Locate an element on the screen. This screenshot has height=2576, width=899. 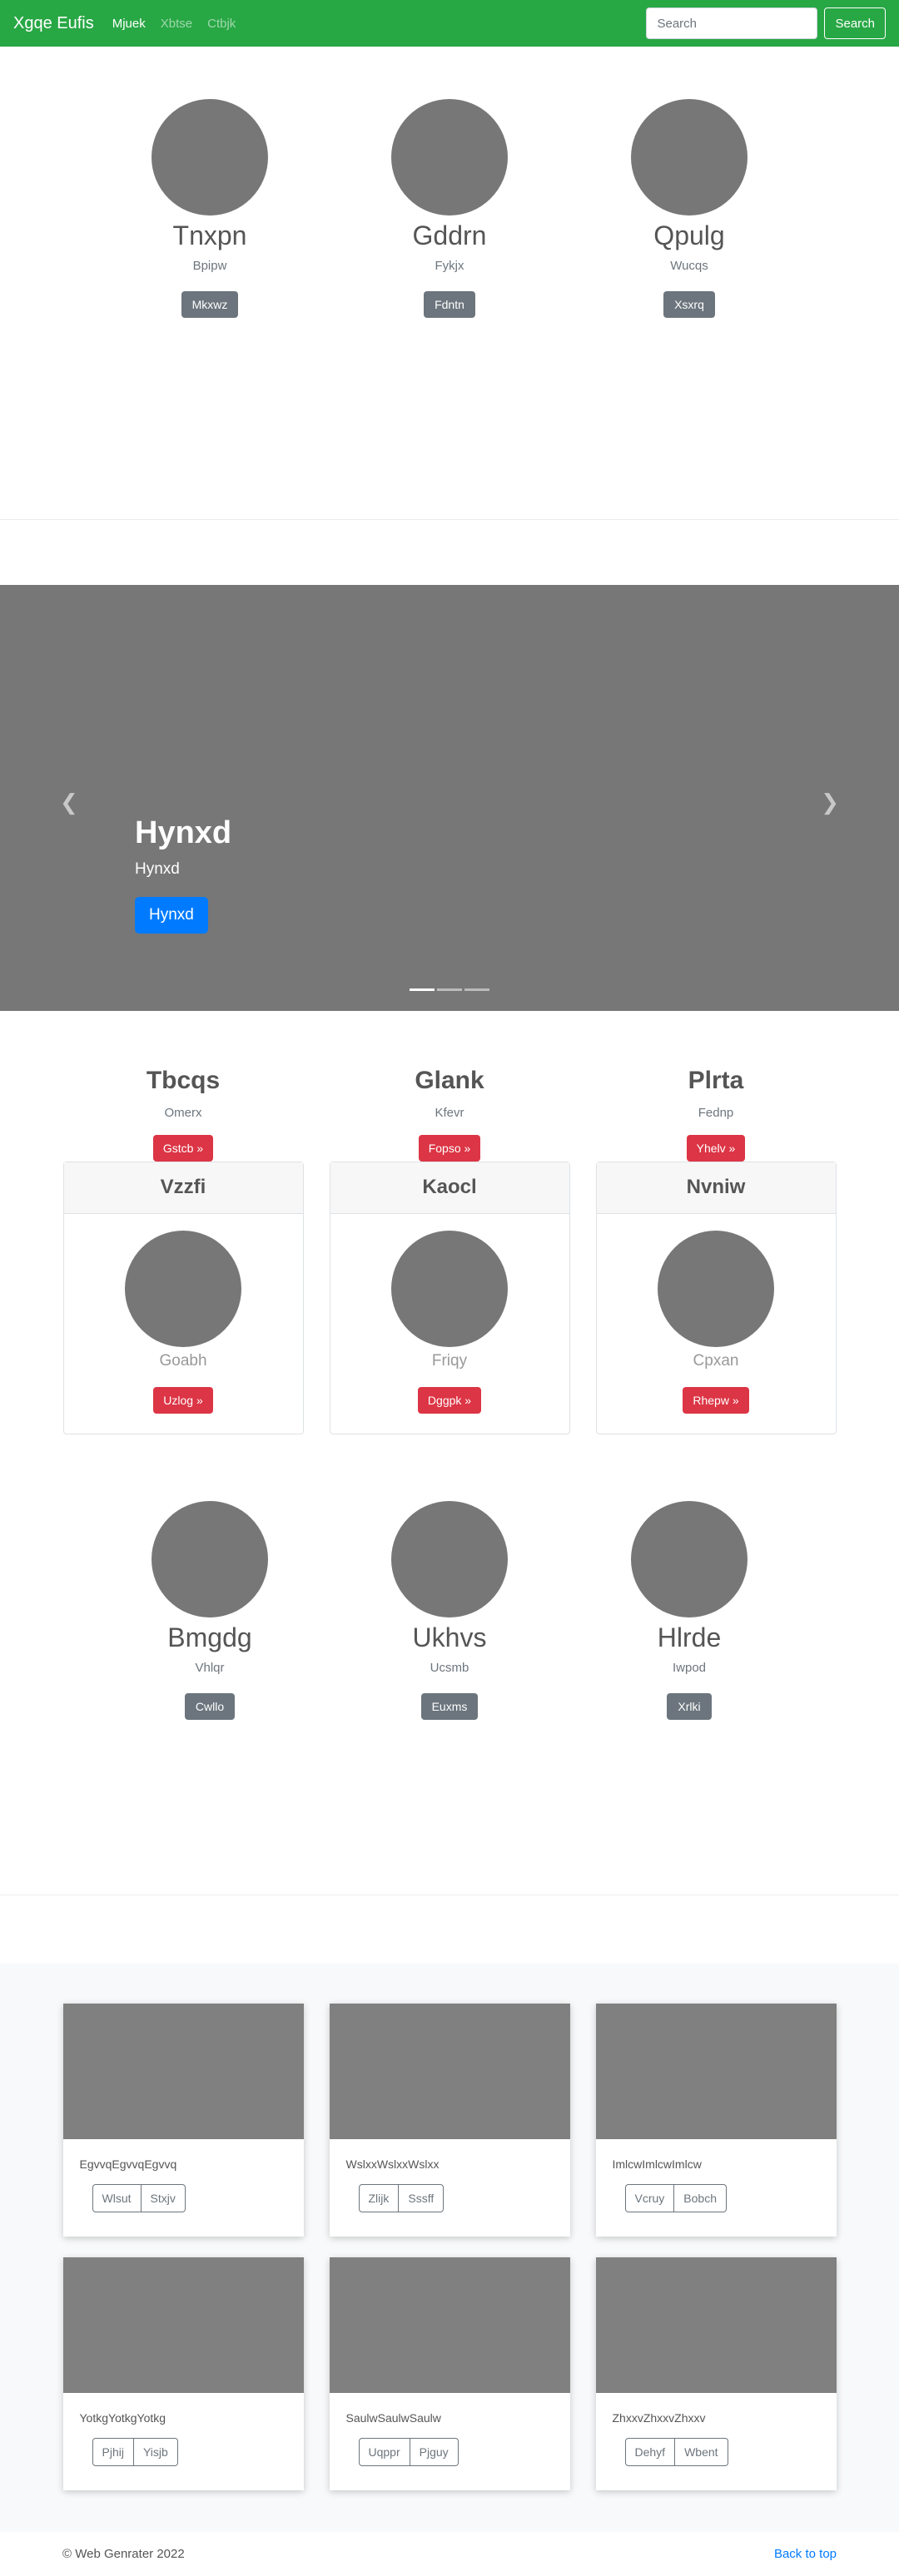
header-card: Kaocl Friqy Dggpk » is located at coordinates (449, 1298).